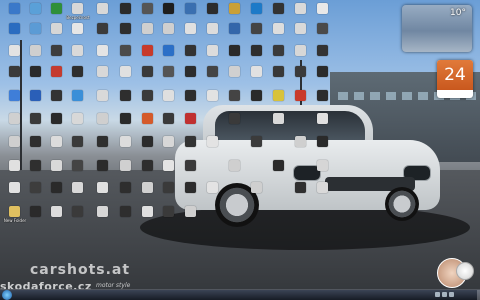 The height and width of the screenshot is (300, 480). What do you see at coordinates (465, 271) in the screenshot?
I see `avatar-secondary` at bounding box center [465, 271].